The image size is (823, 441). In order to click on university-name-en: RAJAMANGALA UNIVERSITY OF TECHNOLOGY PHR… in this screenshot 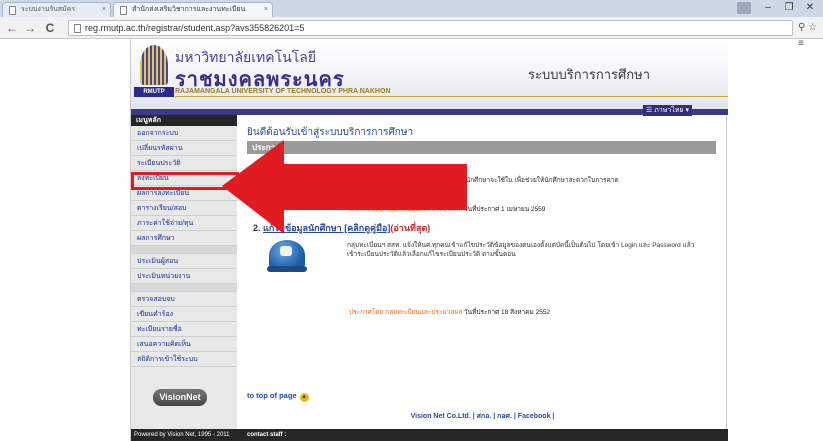, I will do `click(283, 91)`.